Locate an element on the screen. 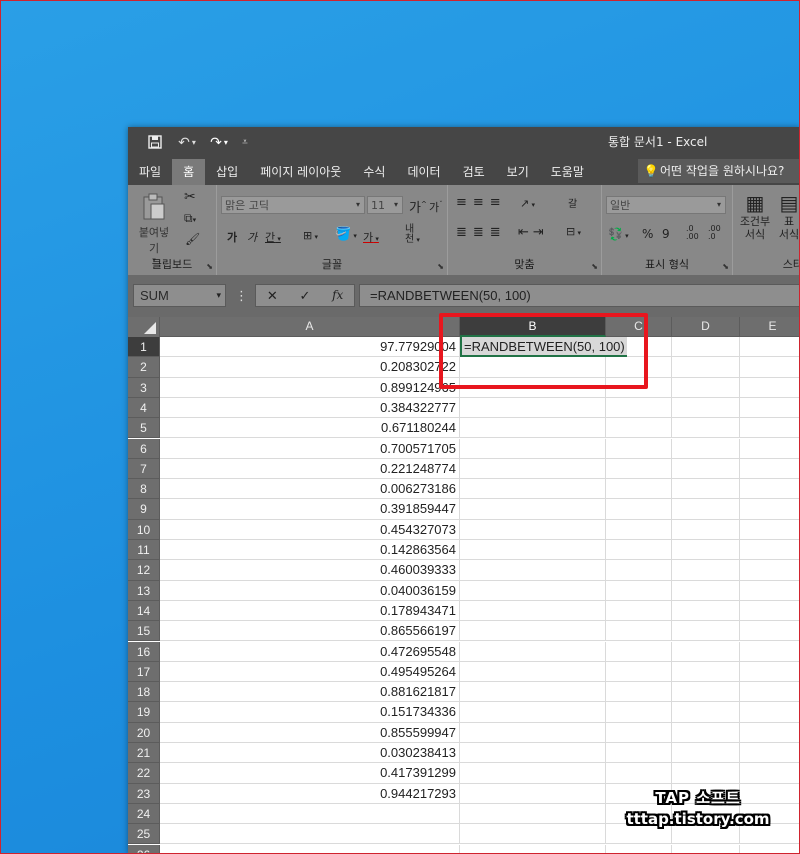  row-header: 8 is located at coordinates (144, 489).